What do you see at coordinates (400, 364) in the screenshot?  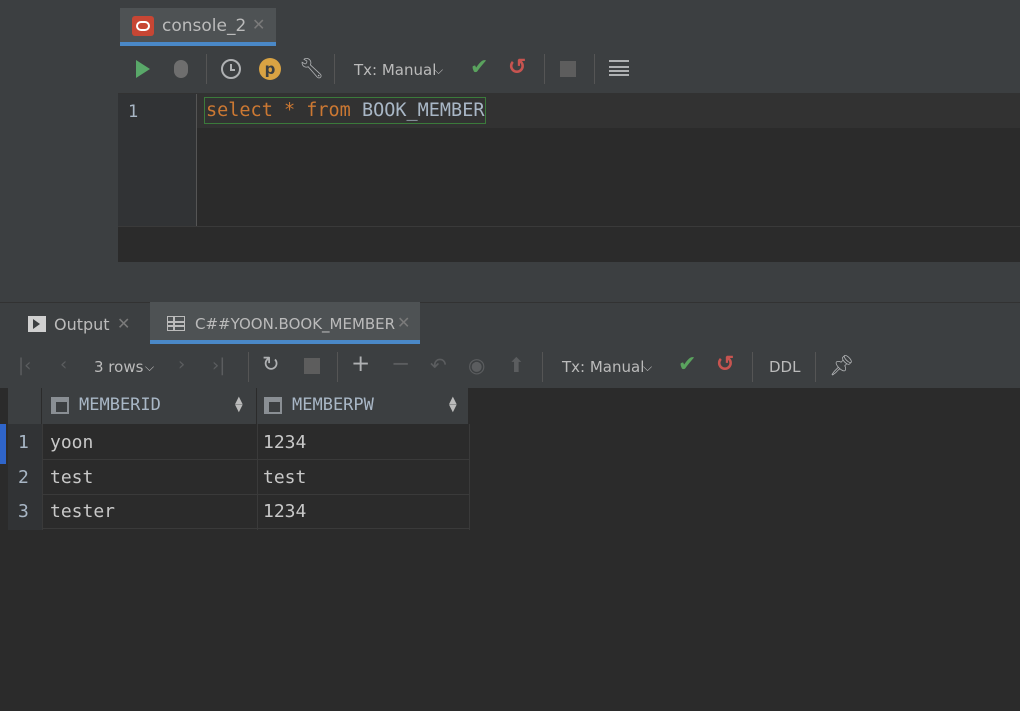 I see `delete-row-icon: −` at bounding box center [400, 364].